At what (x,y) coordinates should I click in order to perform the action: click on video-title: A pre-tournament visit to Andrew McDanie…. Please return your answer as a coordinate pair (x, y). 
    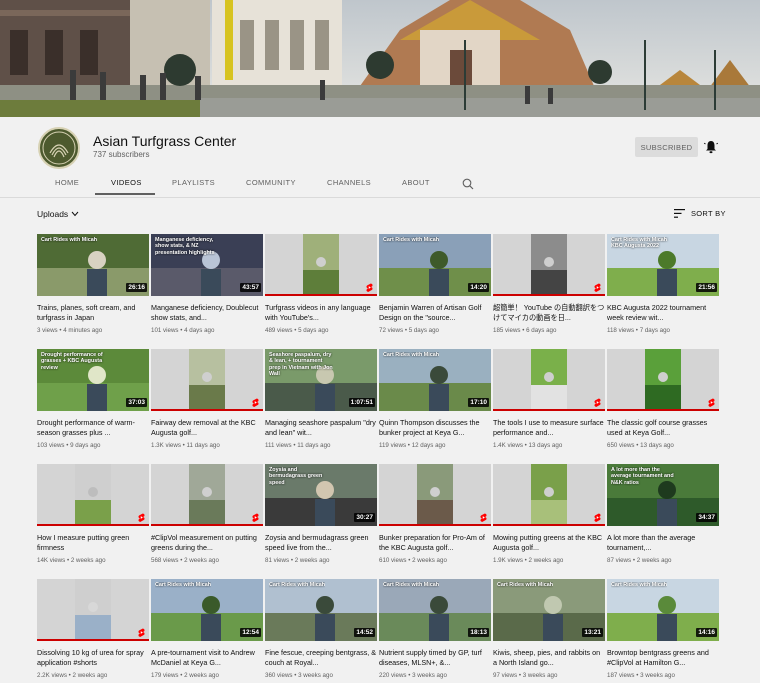
    Looking at the image, I should click on (207, 658).